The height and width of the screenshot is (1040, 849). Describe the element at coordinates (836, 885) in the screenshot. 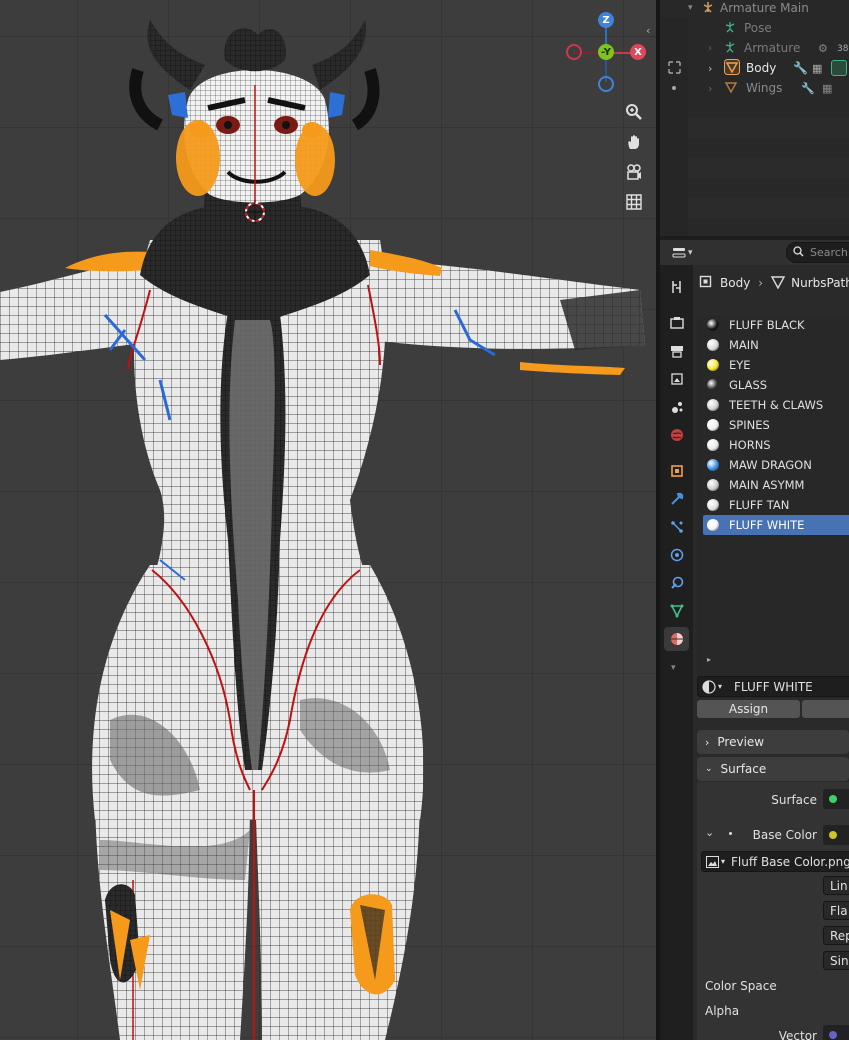

I see `interpolation-dropdown: Lin` at that location.